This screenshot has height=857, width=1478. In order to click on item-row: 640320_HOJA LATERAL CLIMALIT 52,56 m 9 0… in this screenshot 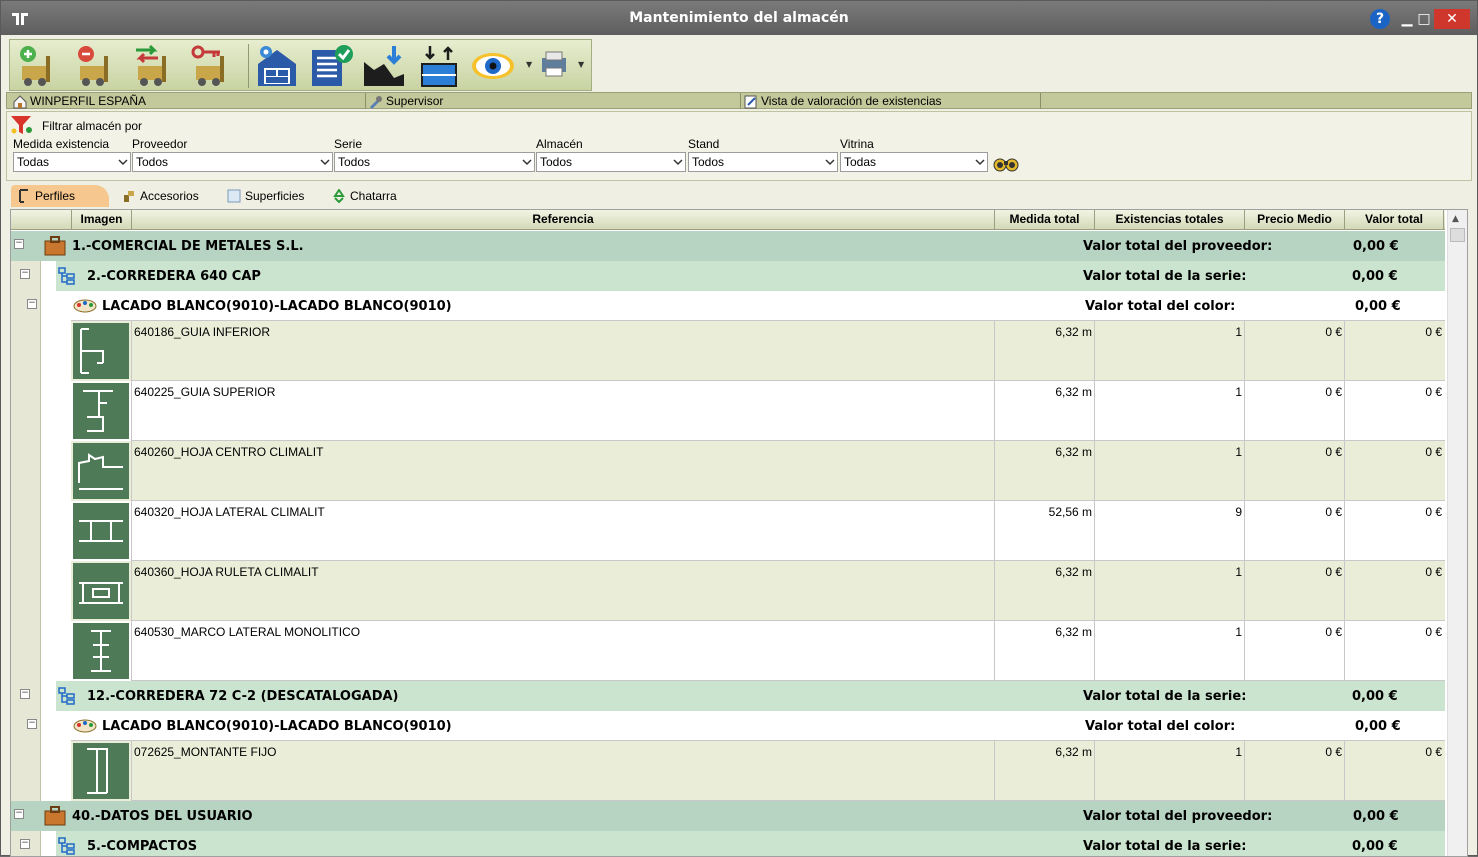, I will do `click(758, 531)`.